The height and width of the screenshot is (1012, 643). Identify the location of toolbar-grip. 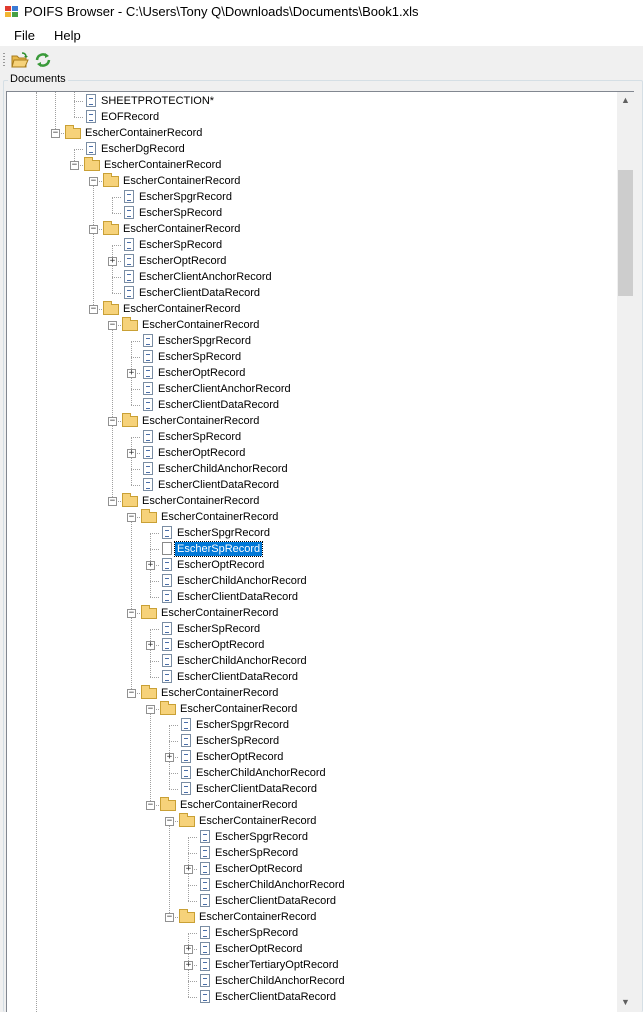
(4, 60).